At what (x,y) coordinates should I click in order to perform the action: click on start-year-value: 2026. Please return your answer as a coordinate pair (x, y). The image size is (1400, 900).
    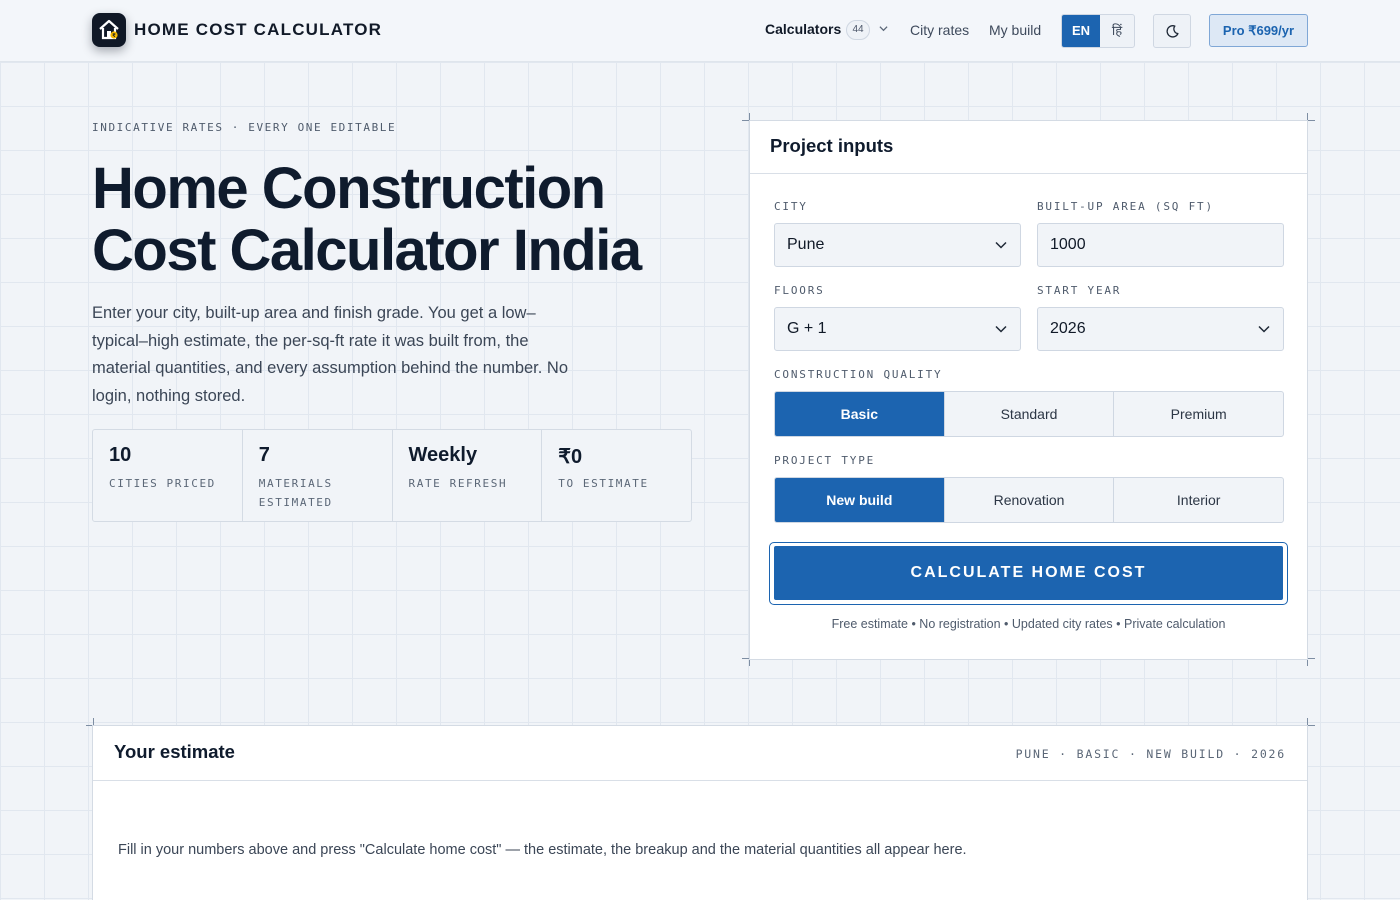
    Looking at the image, I should click on (1068, 328).